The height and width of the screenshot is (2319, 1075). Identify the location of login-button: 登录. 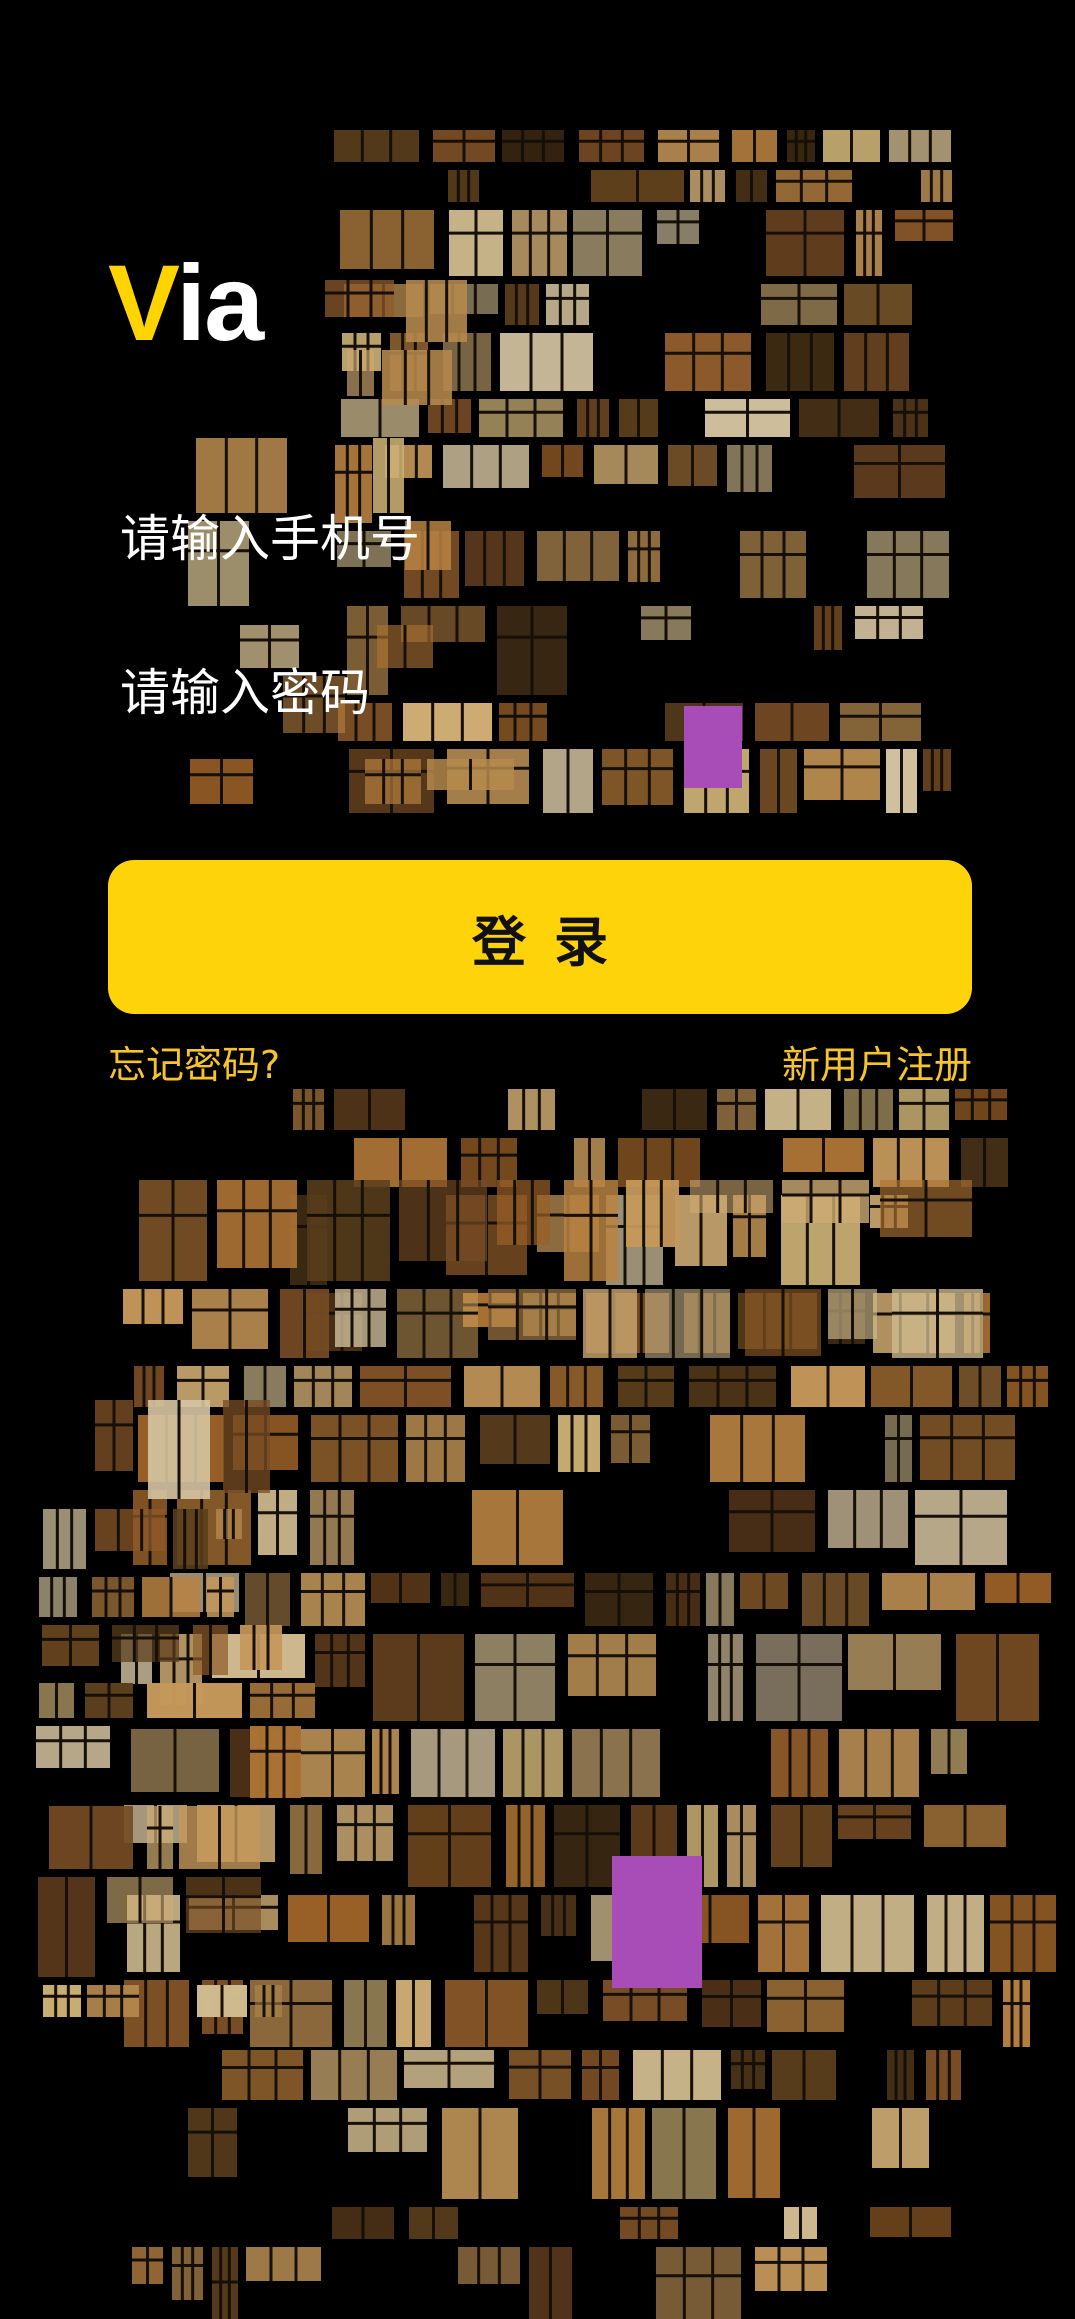
(540, 937).